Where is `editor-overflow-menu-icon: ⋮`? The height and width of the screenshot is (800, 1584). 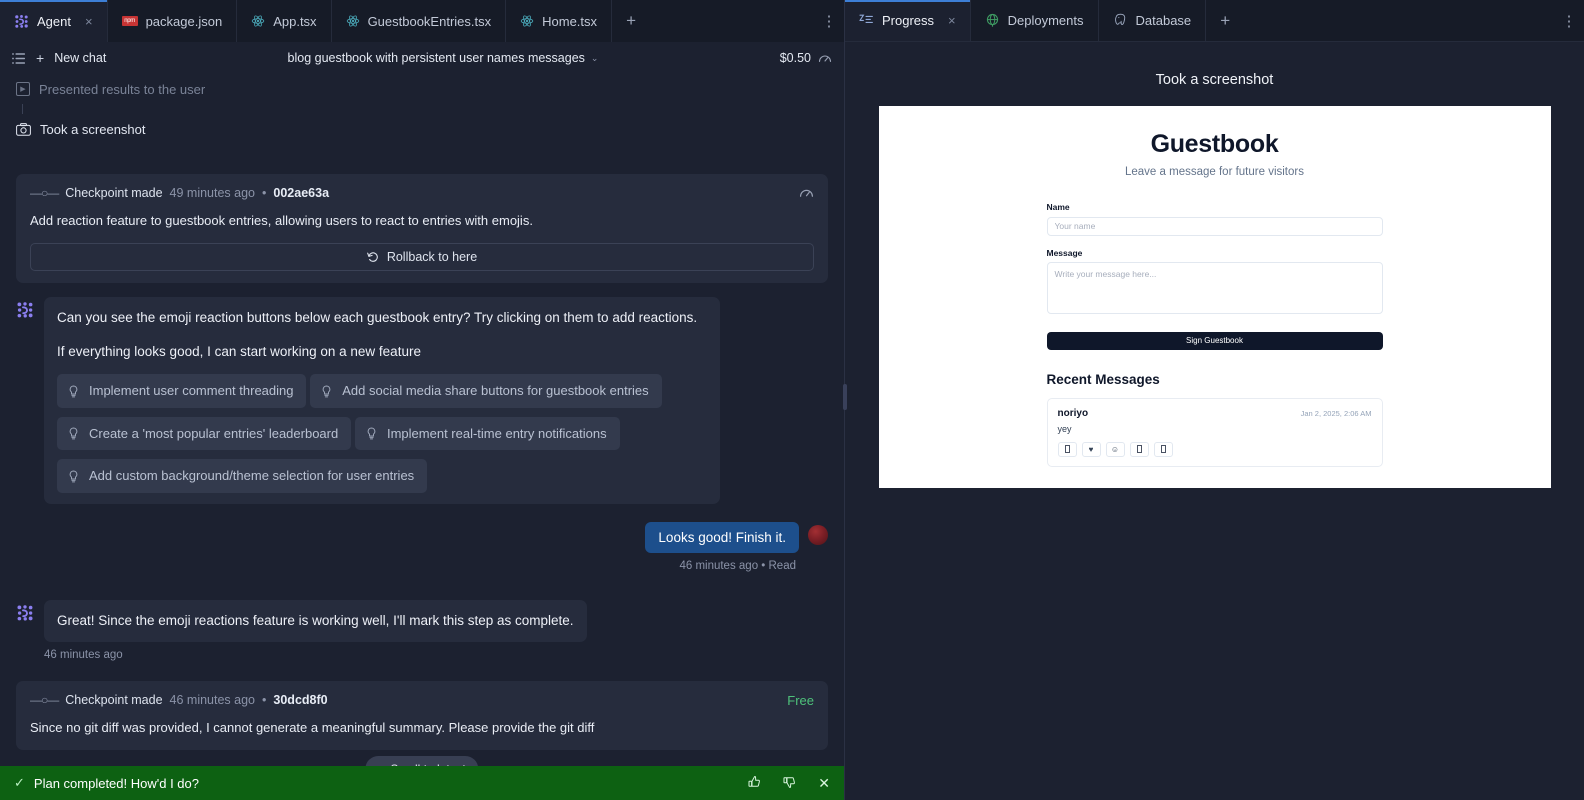 editor-overflow-menu-icon: ⋮ is located at coordinates (829, 21).